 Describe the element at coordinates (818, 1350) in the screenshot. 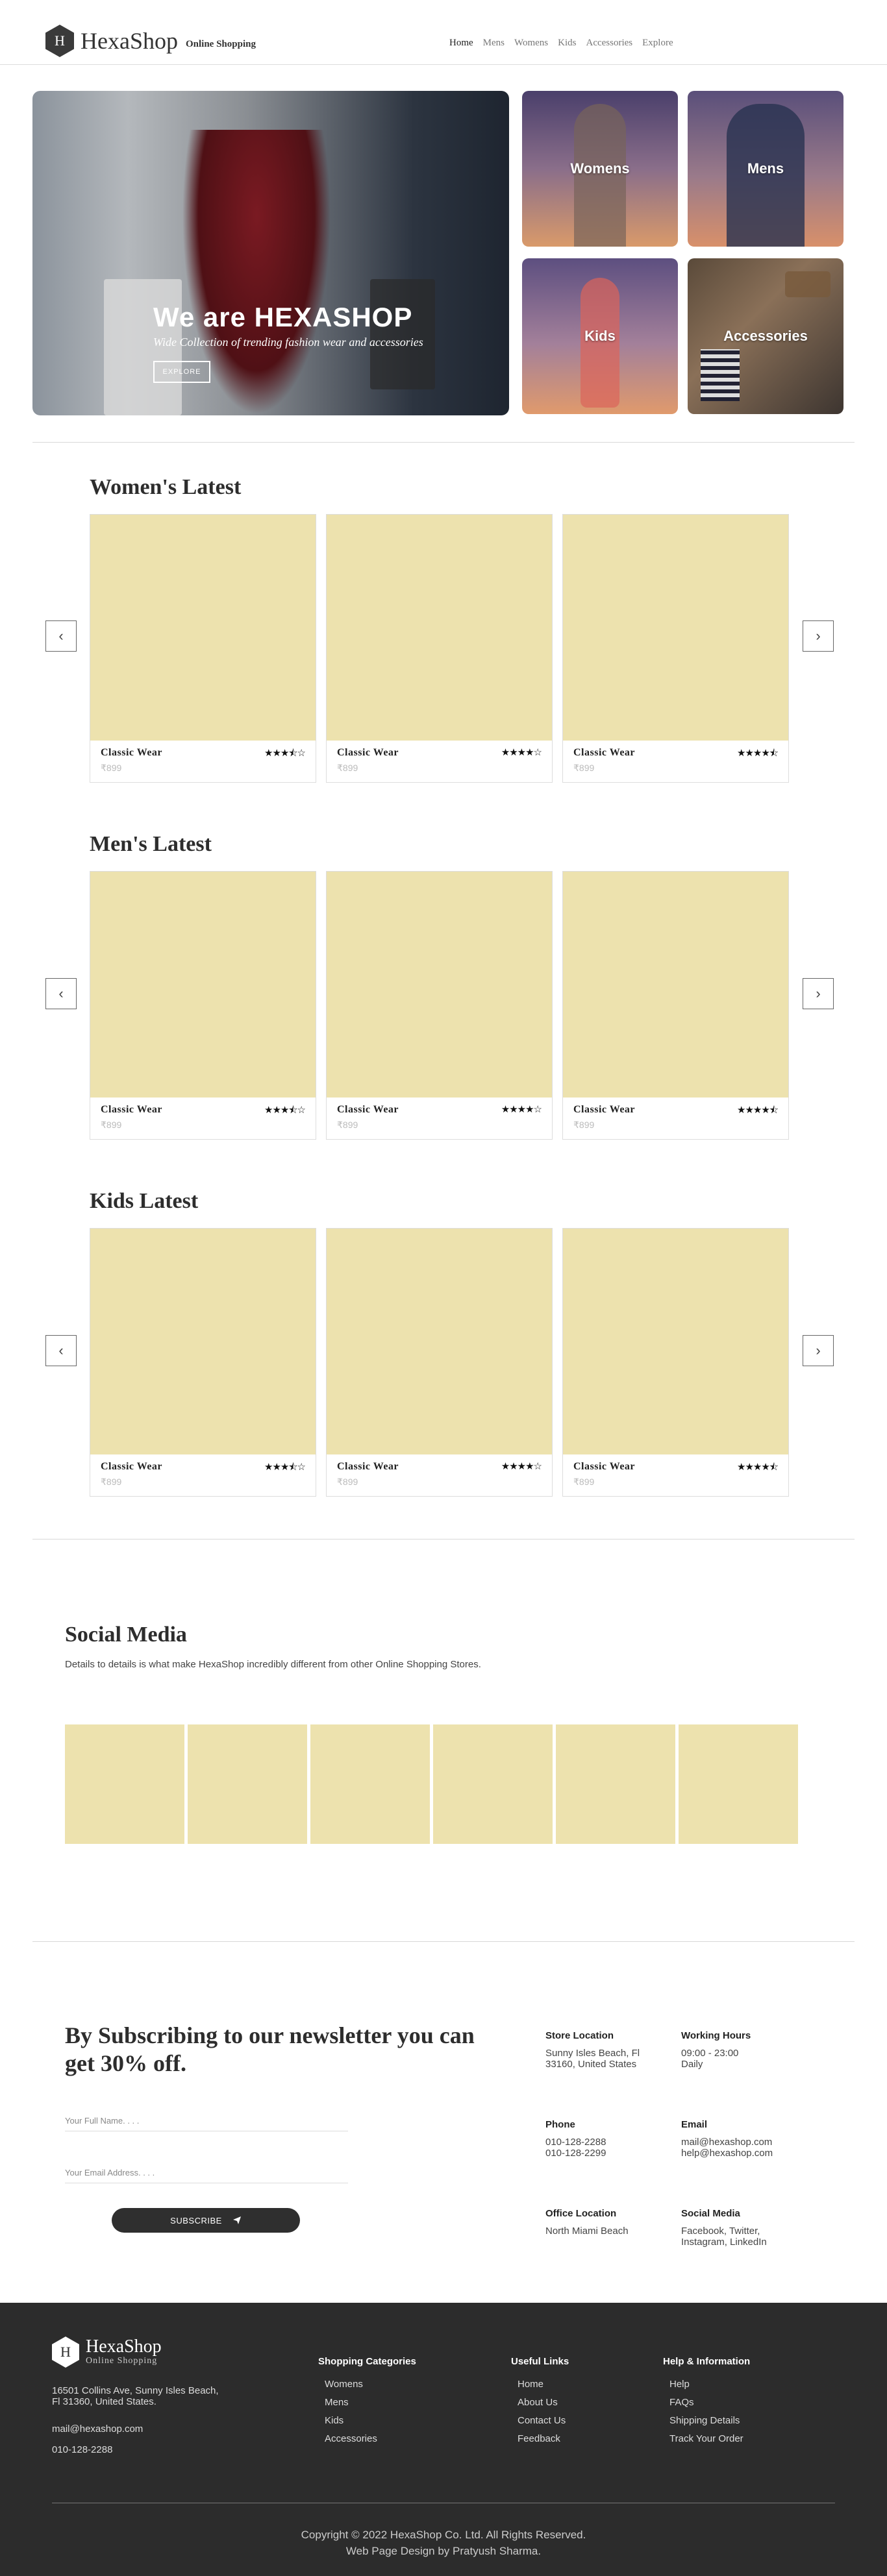

I see `kids-next-arrow-icon: ›` at that location.